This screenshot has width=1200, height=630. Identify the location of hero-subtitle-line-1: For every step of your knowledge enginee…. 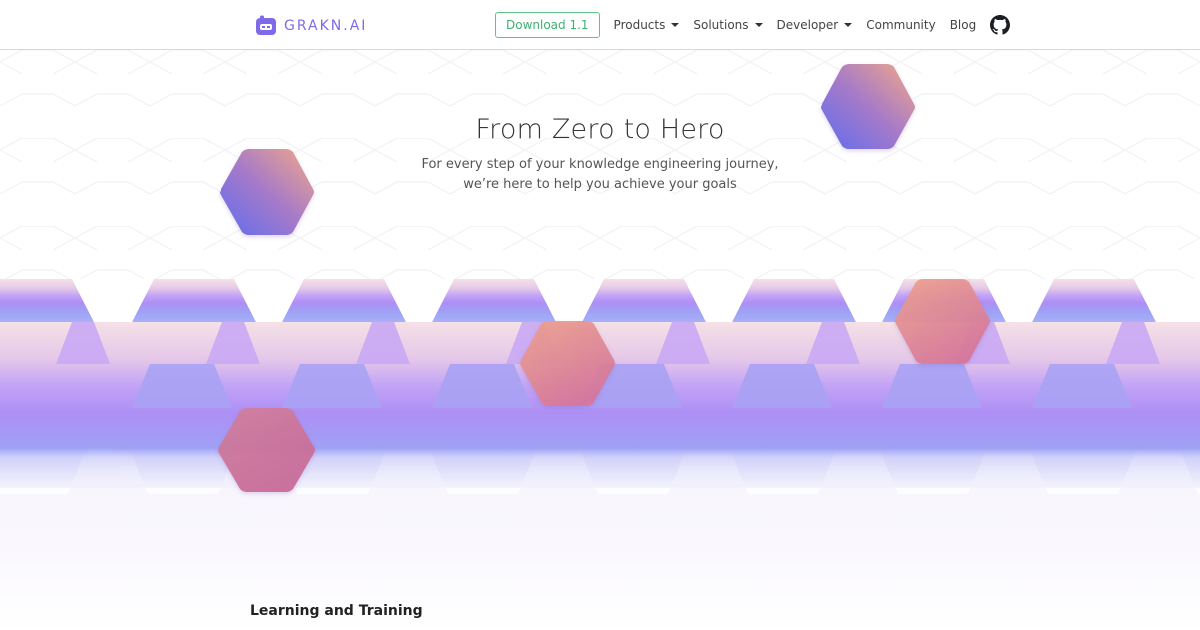
(600, 164).